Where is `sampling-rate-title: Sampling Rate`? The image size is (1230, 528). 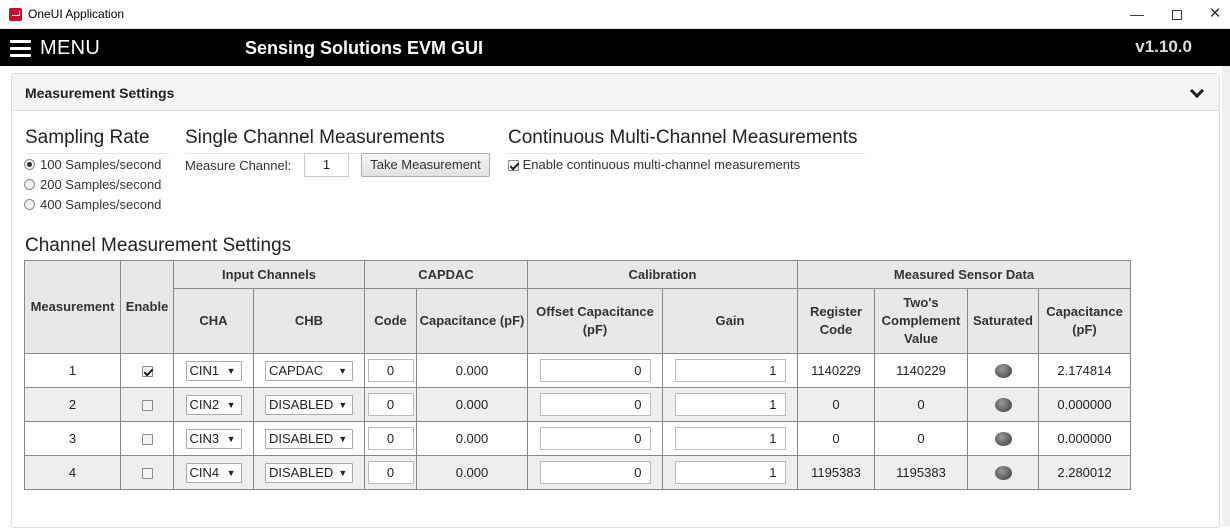 sampling-rate-title: Sampling Rate is located at coordinates (87, 137).